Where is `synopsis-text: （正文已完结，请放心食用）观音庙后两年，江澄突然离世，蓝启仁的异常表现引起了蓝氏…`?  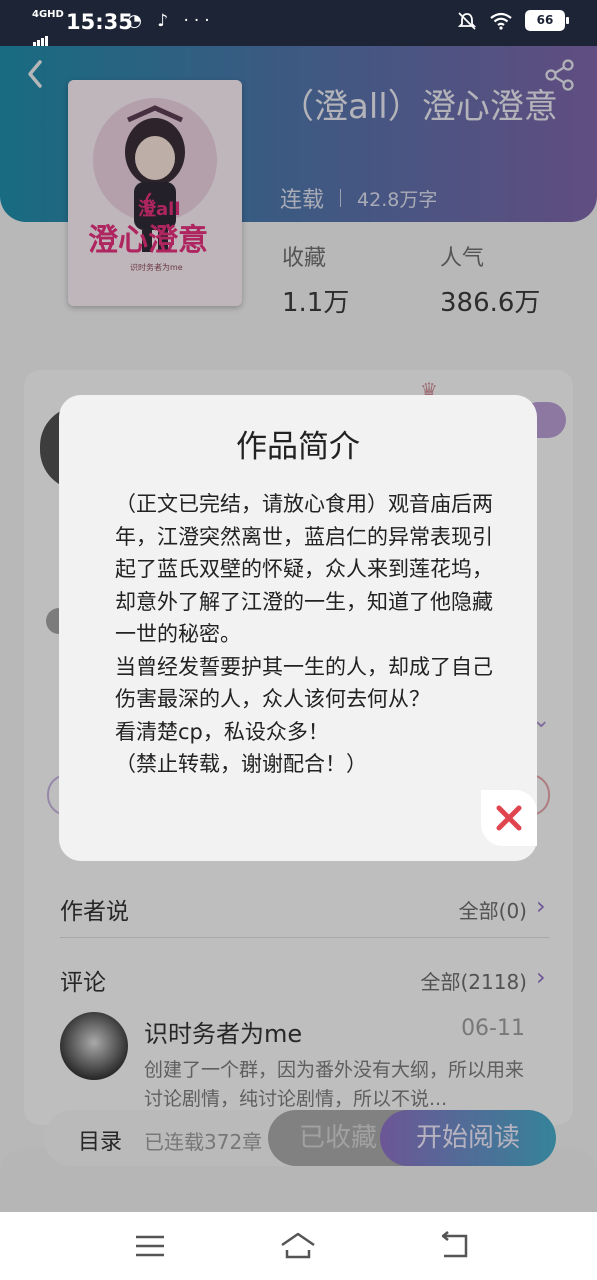 synopsis-text: （正文已完结，请放心食用）观音庙后两年，江澄突然离世，蓝启仁的异常表现引起了蓝氏… is located at coordinates (304, 634).